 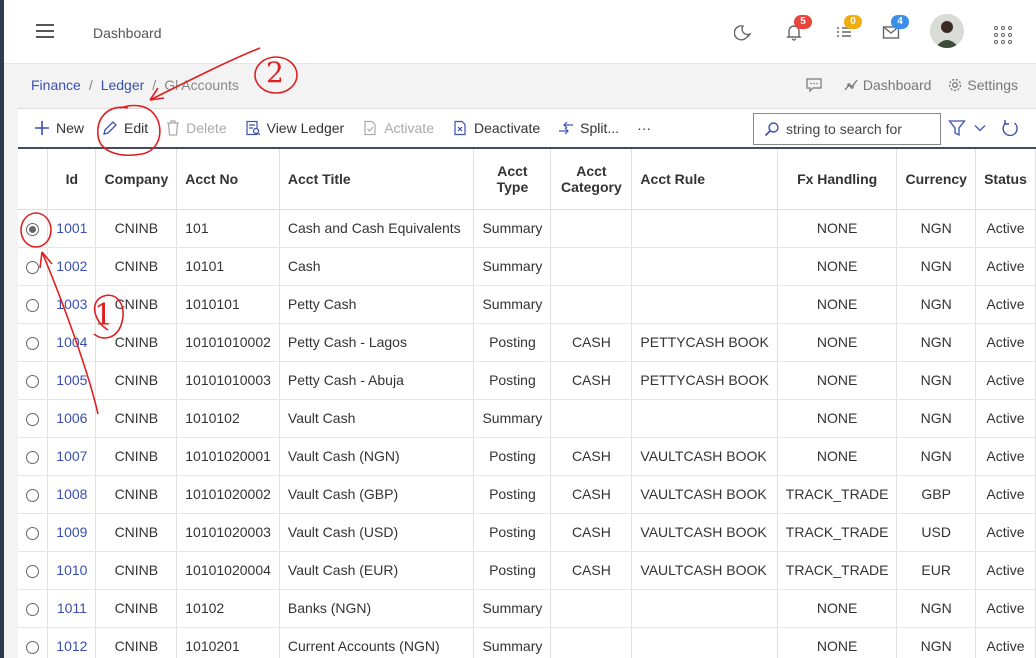 I want to click on cell-acct-no: 1010101, so click(x=228, y=304).